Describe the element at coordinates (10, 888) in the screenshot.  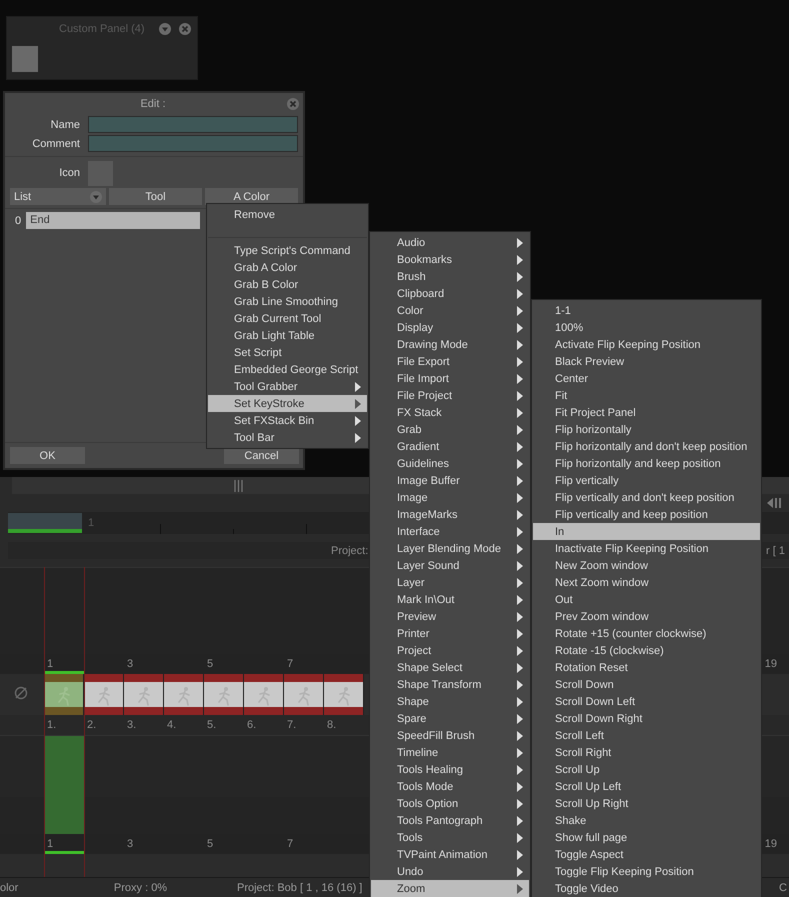
I see `status-text: olor` at that location.